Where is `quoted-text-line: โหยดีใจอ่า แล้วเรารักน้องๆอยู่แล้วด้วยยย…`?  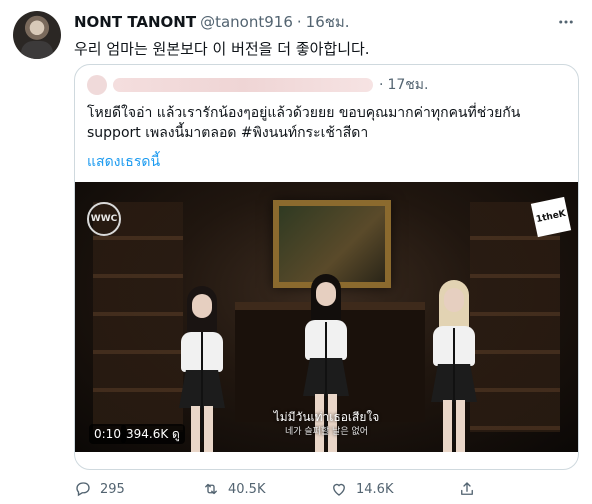 quoted-text-line: โหยดีใจอ่า แล้วเรารักน้องๆอยู่แล้วด้วยยย… is located at coordinates (304, 113).